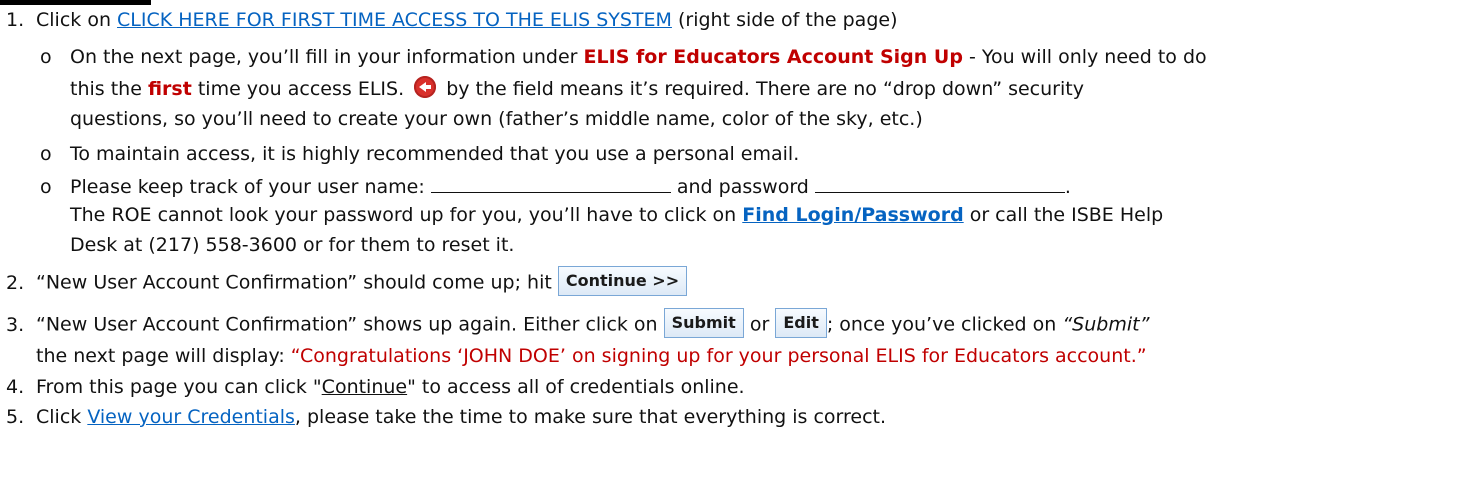  What do you see at coordinates (15, 387) in the screenshot?
I see `step-number: 4.` at bounding box center [15, 387].